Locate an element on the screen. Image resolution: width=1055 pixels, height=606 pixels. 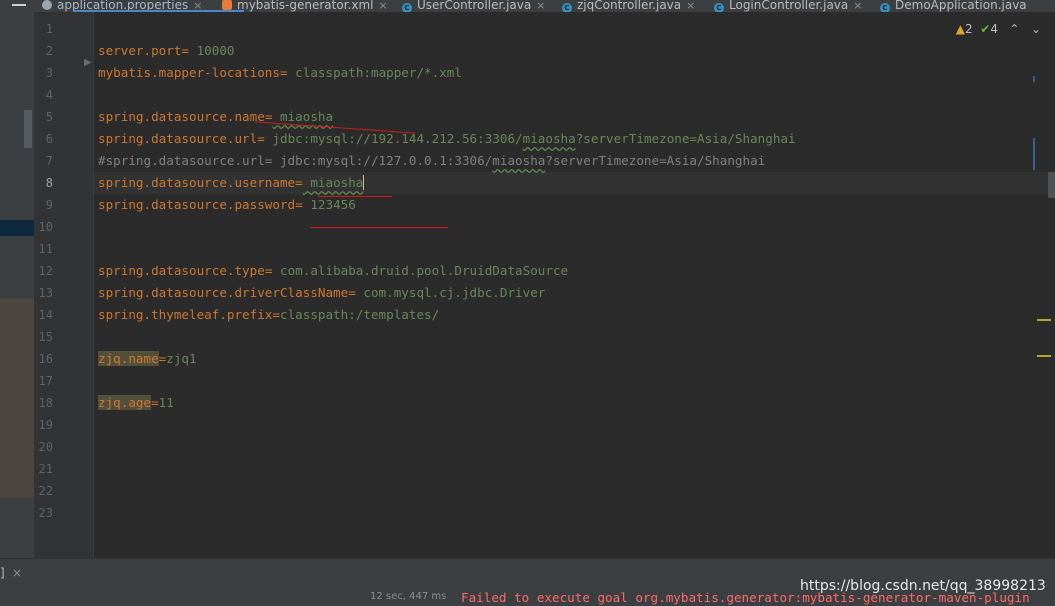
tab-label: mybatis-generator.xml is located at coordinates (305, 6).